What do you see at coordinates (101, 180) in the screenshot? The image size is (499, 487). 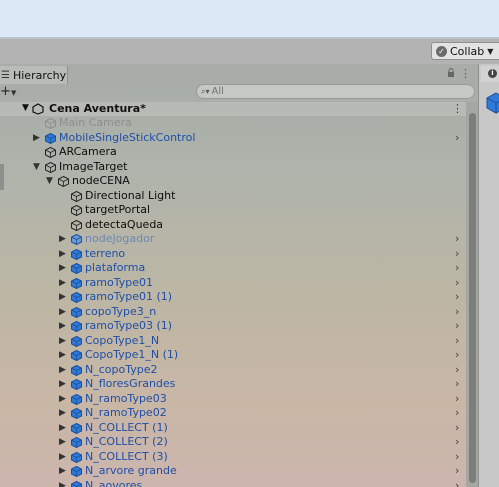 I see `hierarchy-item-label: nodeCENA` at bounding box center [101, 180].